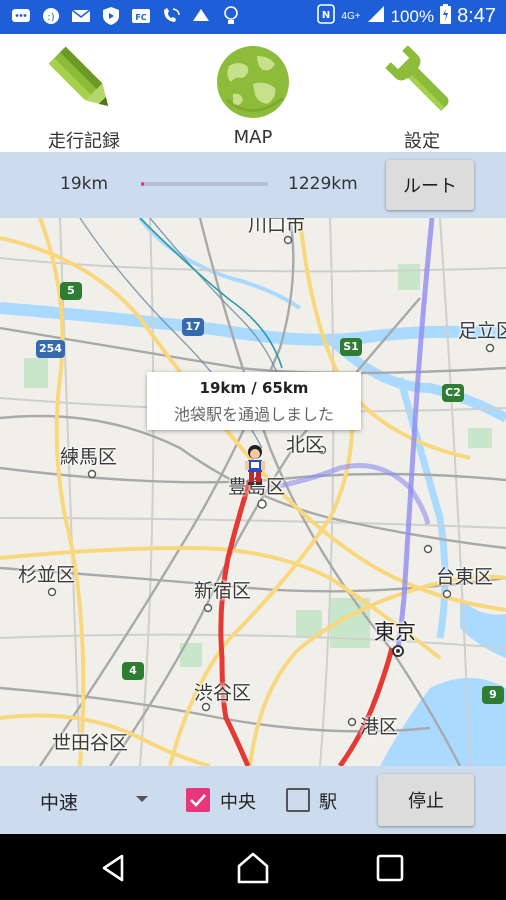 Image resolution: width=506 pixels, height=900 pixels. I want to click on message-icon, so click(21, 16).